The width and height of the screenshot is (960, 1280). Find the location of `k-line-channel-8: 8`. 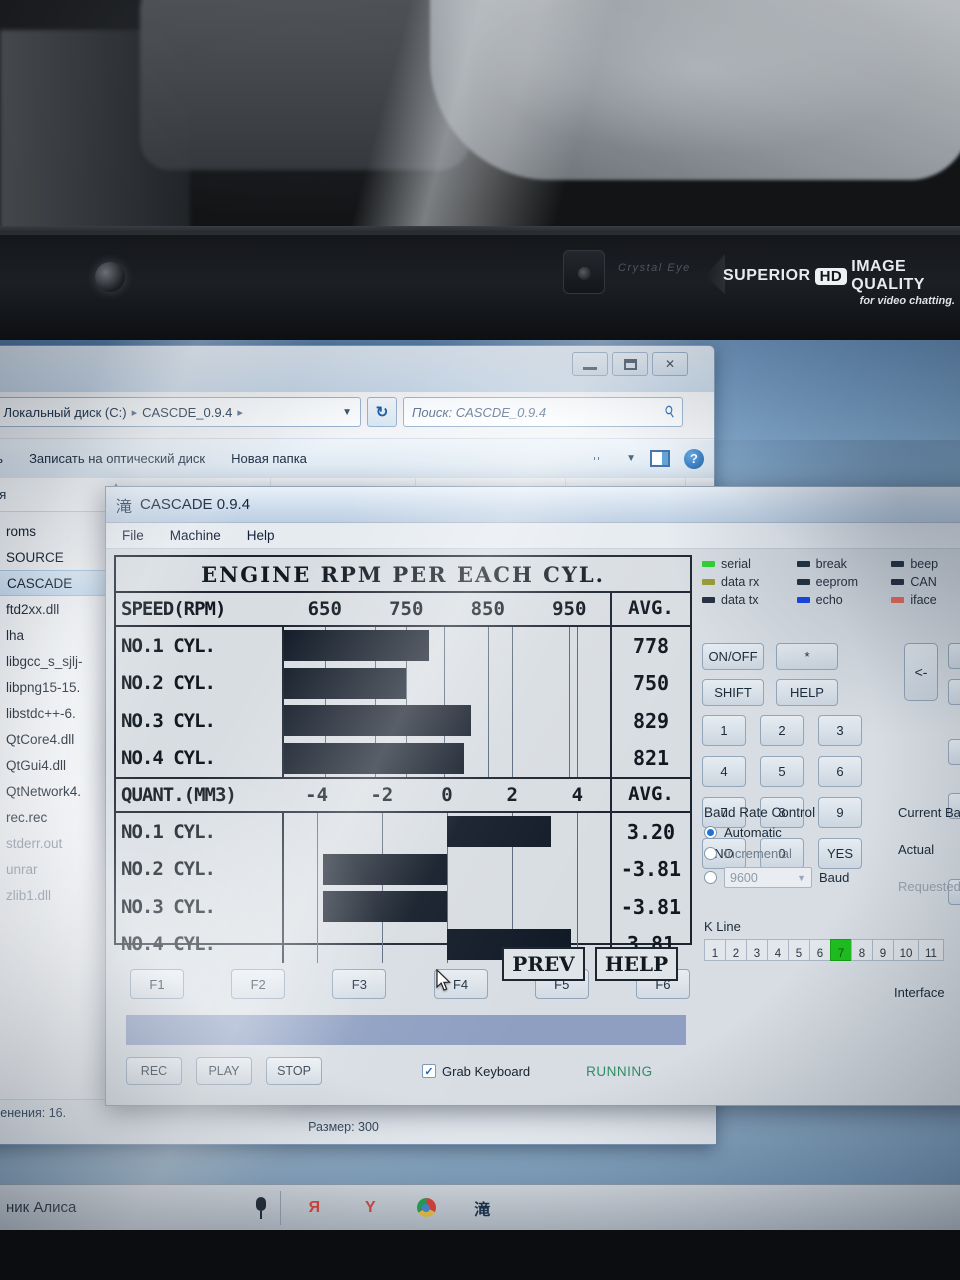

k-line-channel-8: 8 is located at coordinates (862, 950).